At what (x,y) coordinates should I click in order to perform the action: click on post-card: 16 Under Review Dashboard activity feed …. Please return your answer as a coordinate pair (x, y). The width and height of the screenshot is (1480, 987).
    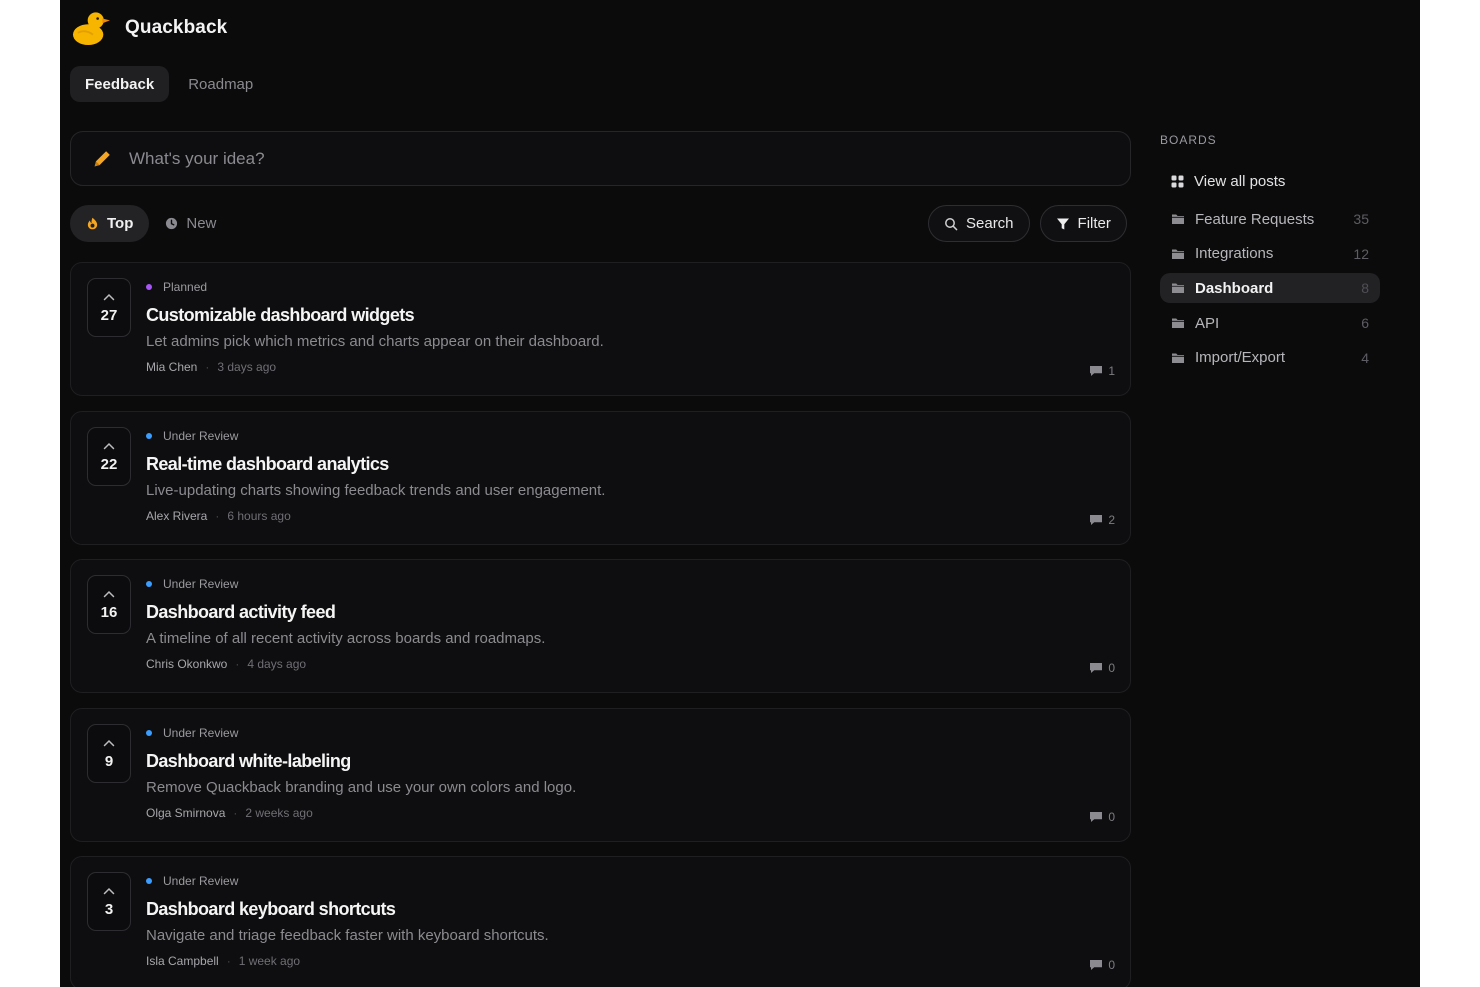
    Looking at the image, I should click on (600, 626).